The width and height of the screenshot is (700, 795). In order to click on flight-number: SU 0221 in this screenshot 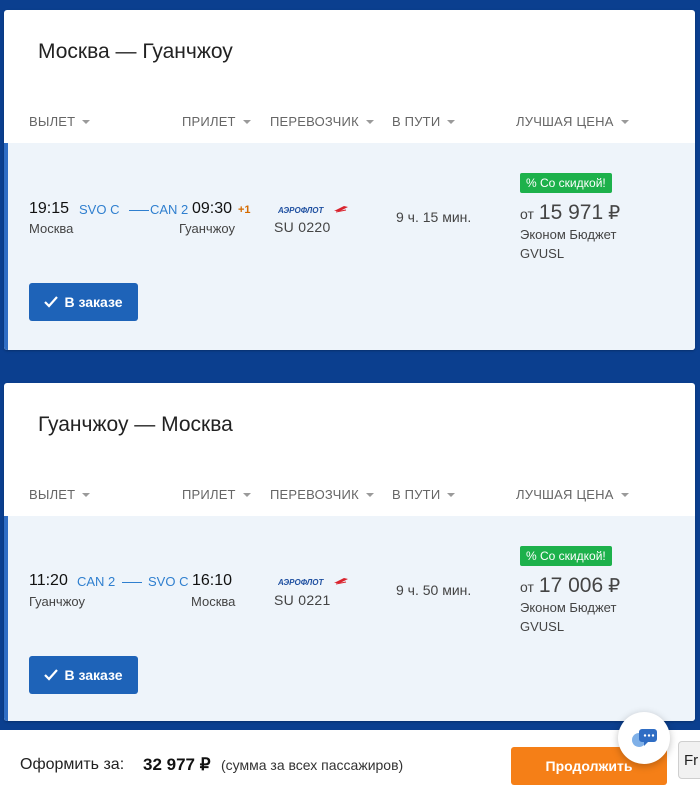, I will do `click(302, 600)`.